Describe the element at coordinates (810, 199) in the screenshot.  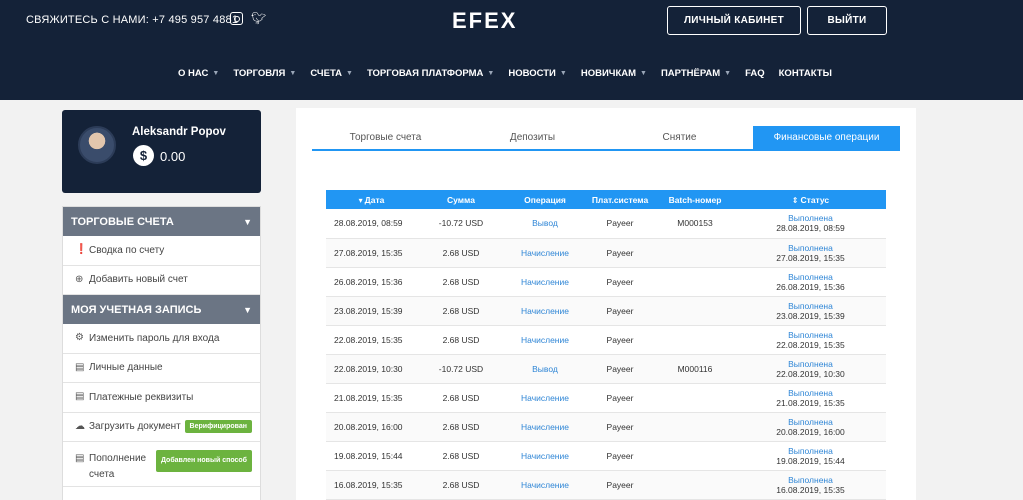
I see `column-header-status: Статус` at that location.